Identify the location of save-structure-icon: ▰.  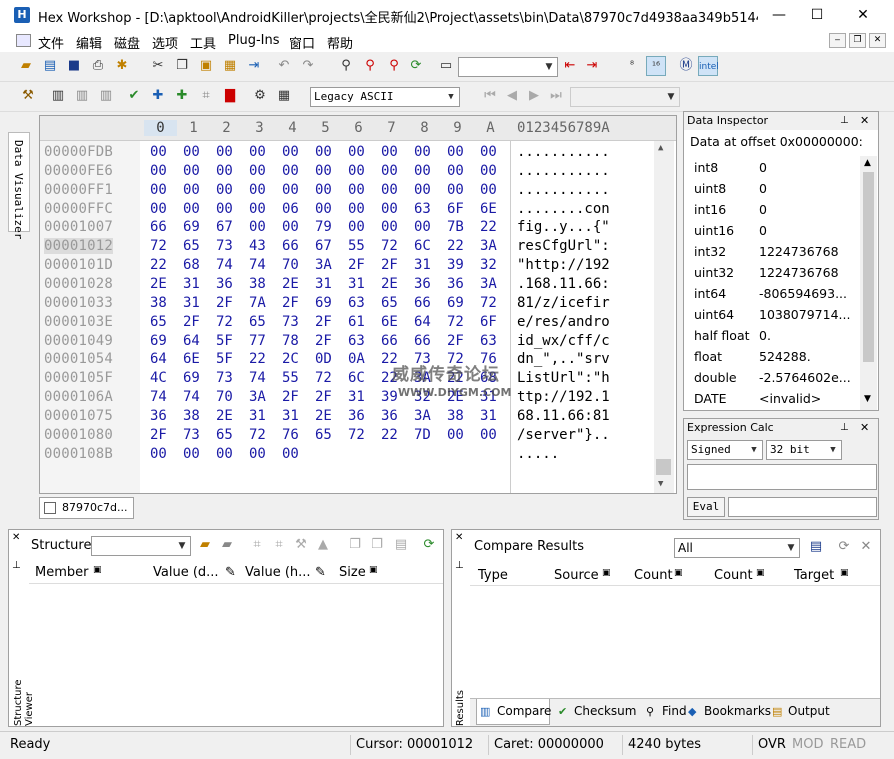
(227, 545).